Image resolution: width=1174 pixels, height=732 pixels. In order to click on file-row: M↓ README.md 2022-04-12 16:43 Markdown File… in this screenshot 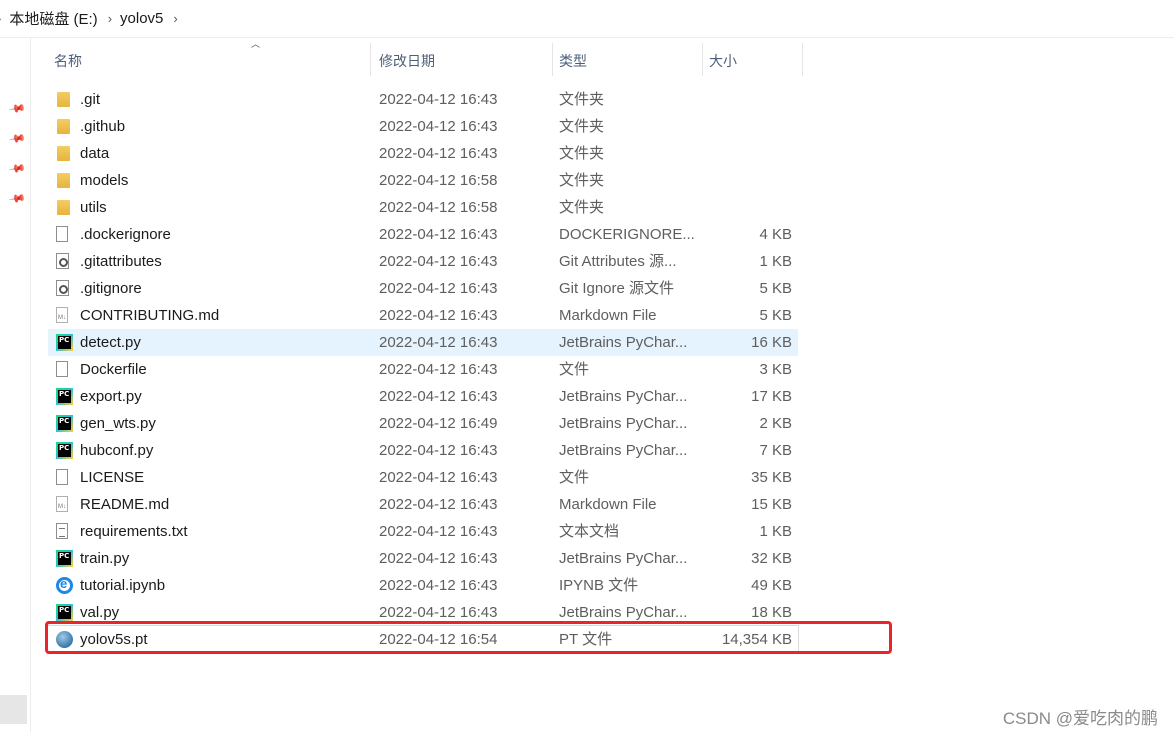, I will do `click(423, 504)`.